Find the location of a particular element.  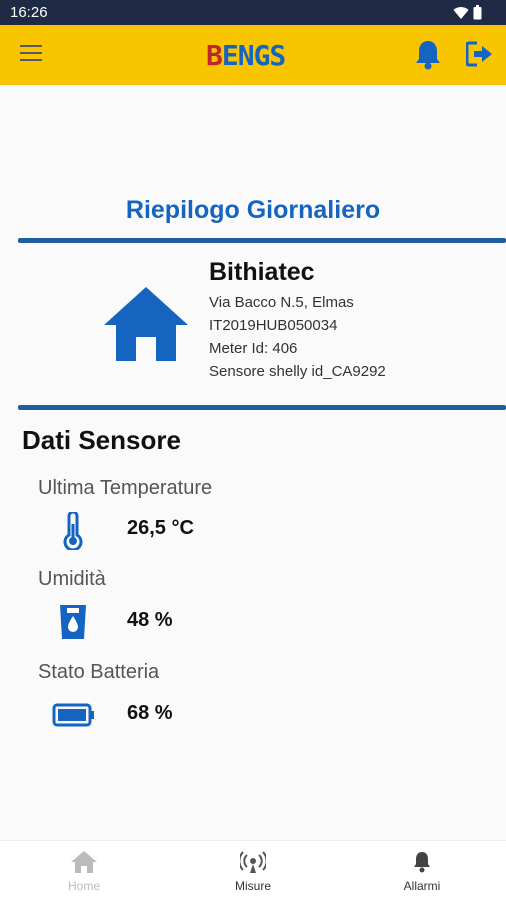

temperature-label: Ultima Temperature is located at coordinates (125, 488).